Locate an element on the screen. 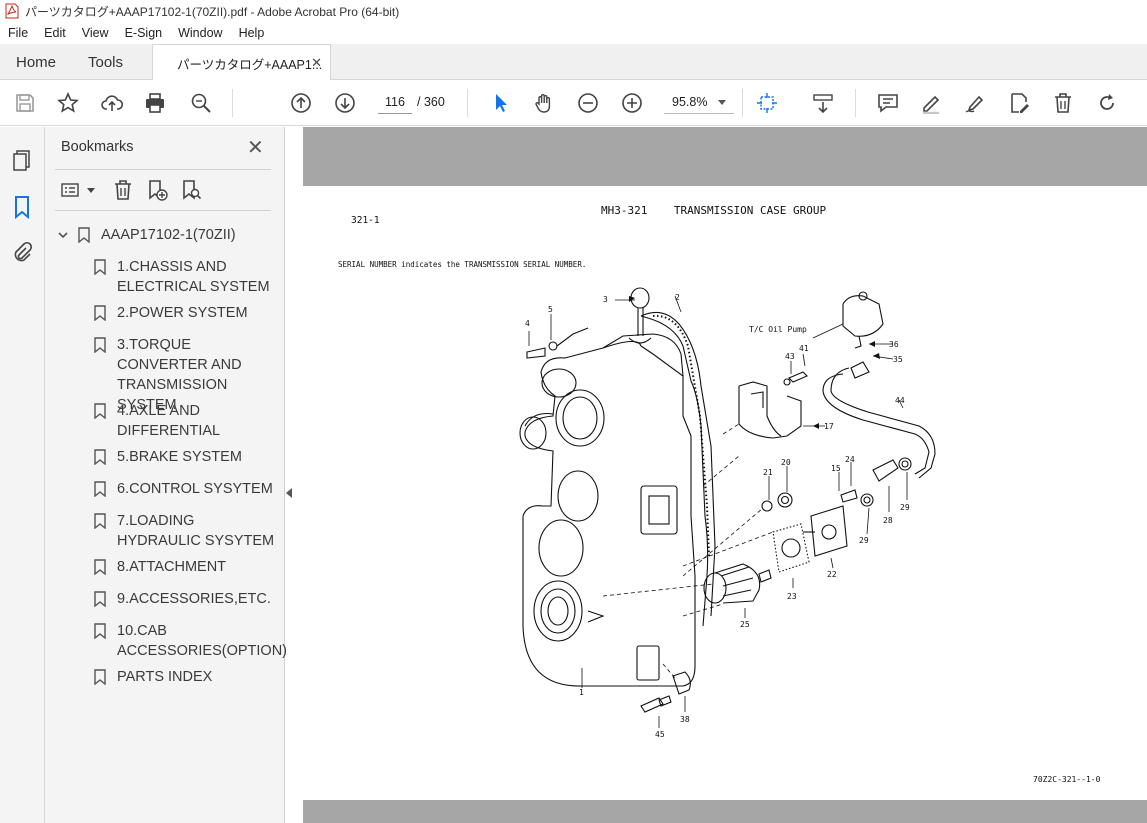 The width and height of the screenshot is (1147, 823). pump-label: T/C Oil Pump is located at coordinates (778, 329).